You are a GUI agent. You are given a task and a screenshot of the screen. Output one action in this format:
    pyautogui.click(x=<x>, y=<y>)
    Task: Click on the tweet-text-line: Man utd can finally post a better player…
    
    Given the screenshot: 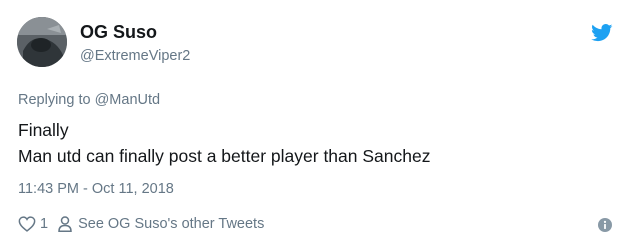 What is the action you would take?
    pyautogui.click(x=224, y=156)
    